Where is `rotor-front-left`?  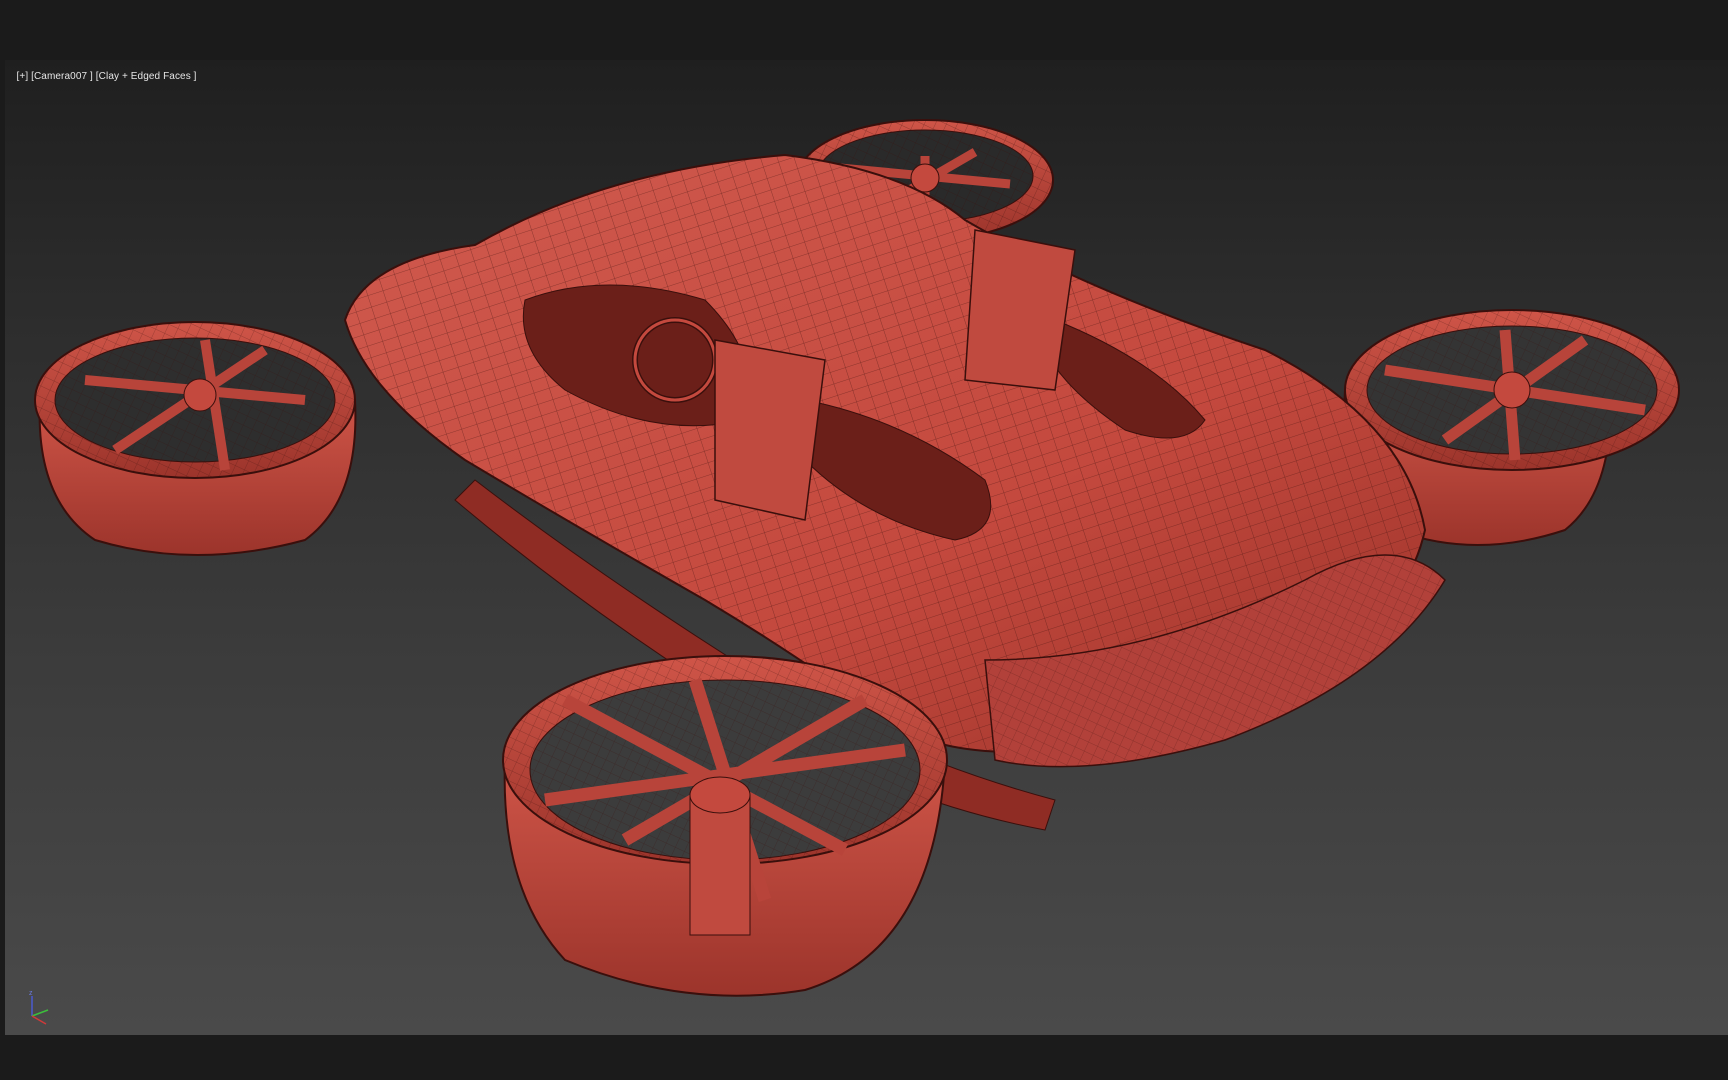
rotor-front-left is located at coordinates (725, 826).